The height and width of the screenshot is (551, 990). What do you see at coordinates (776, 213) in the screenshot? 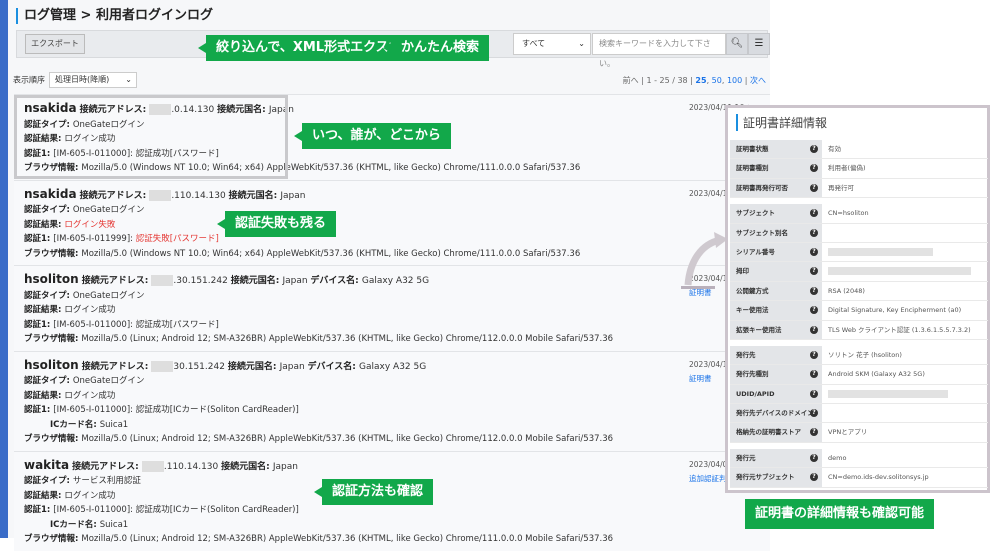
I see `cert-field-key: サブジェクト?` at bounding box center [776, 213].